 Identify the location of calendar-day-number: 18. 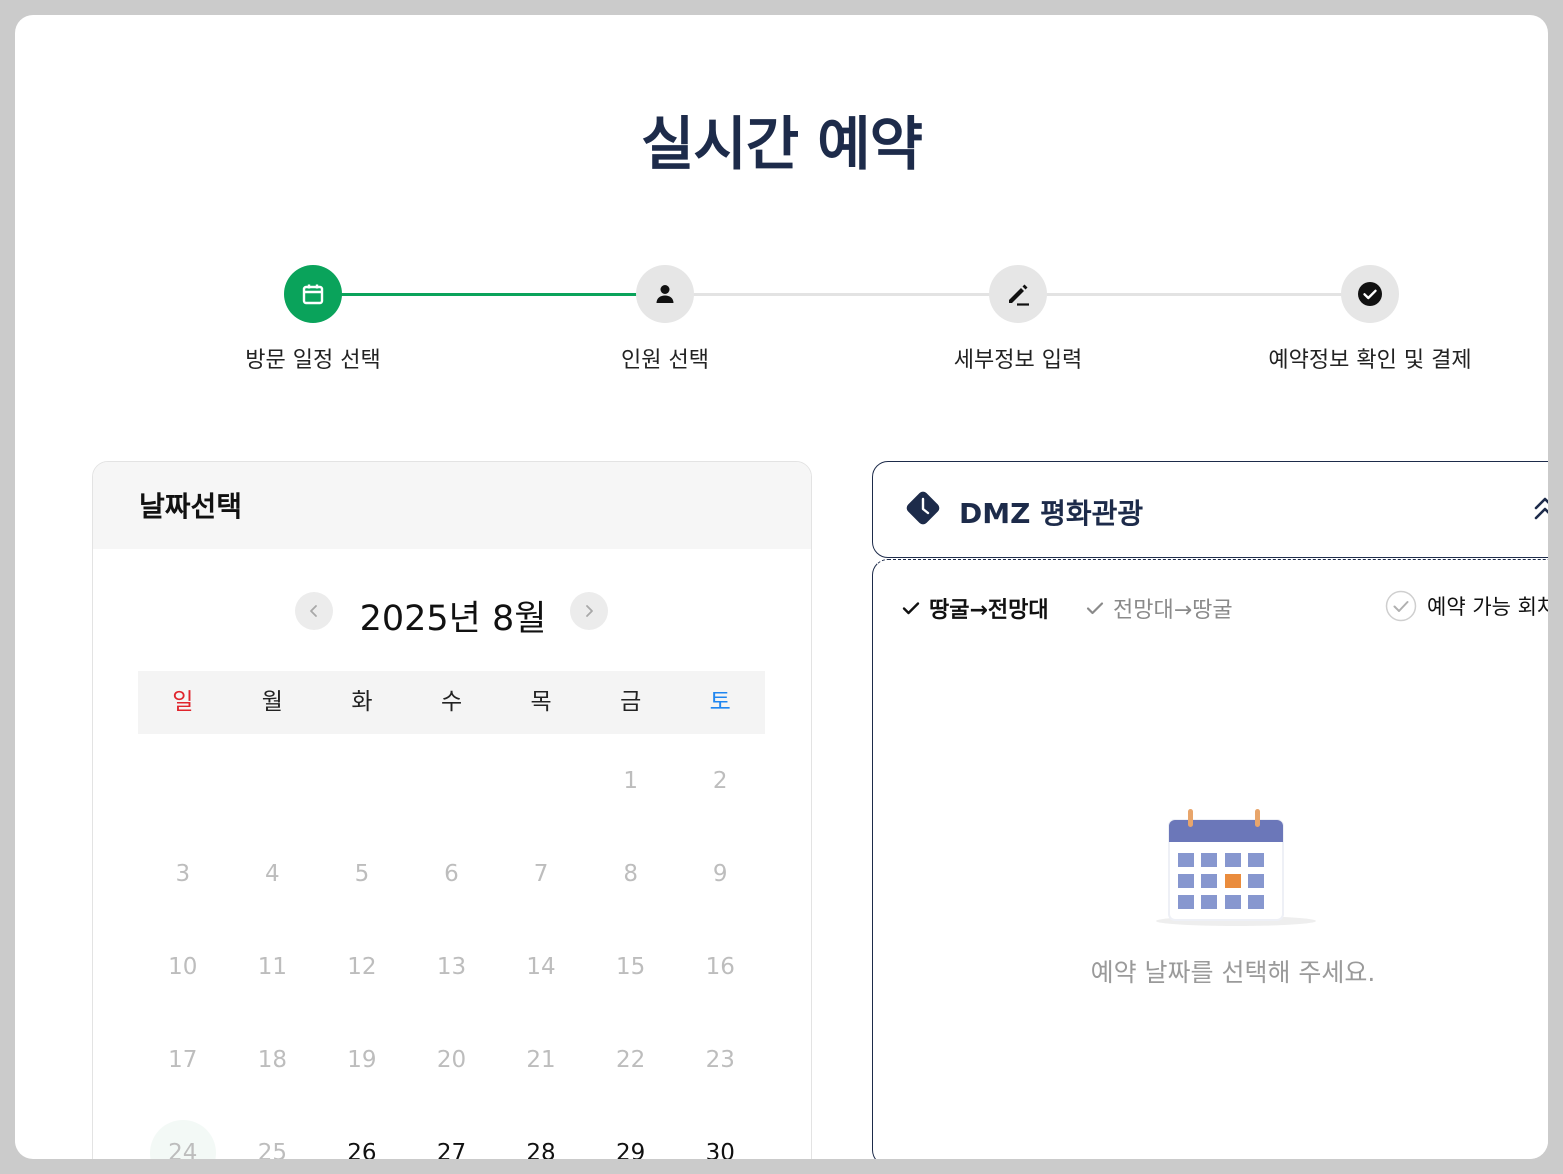
(272, 1059).